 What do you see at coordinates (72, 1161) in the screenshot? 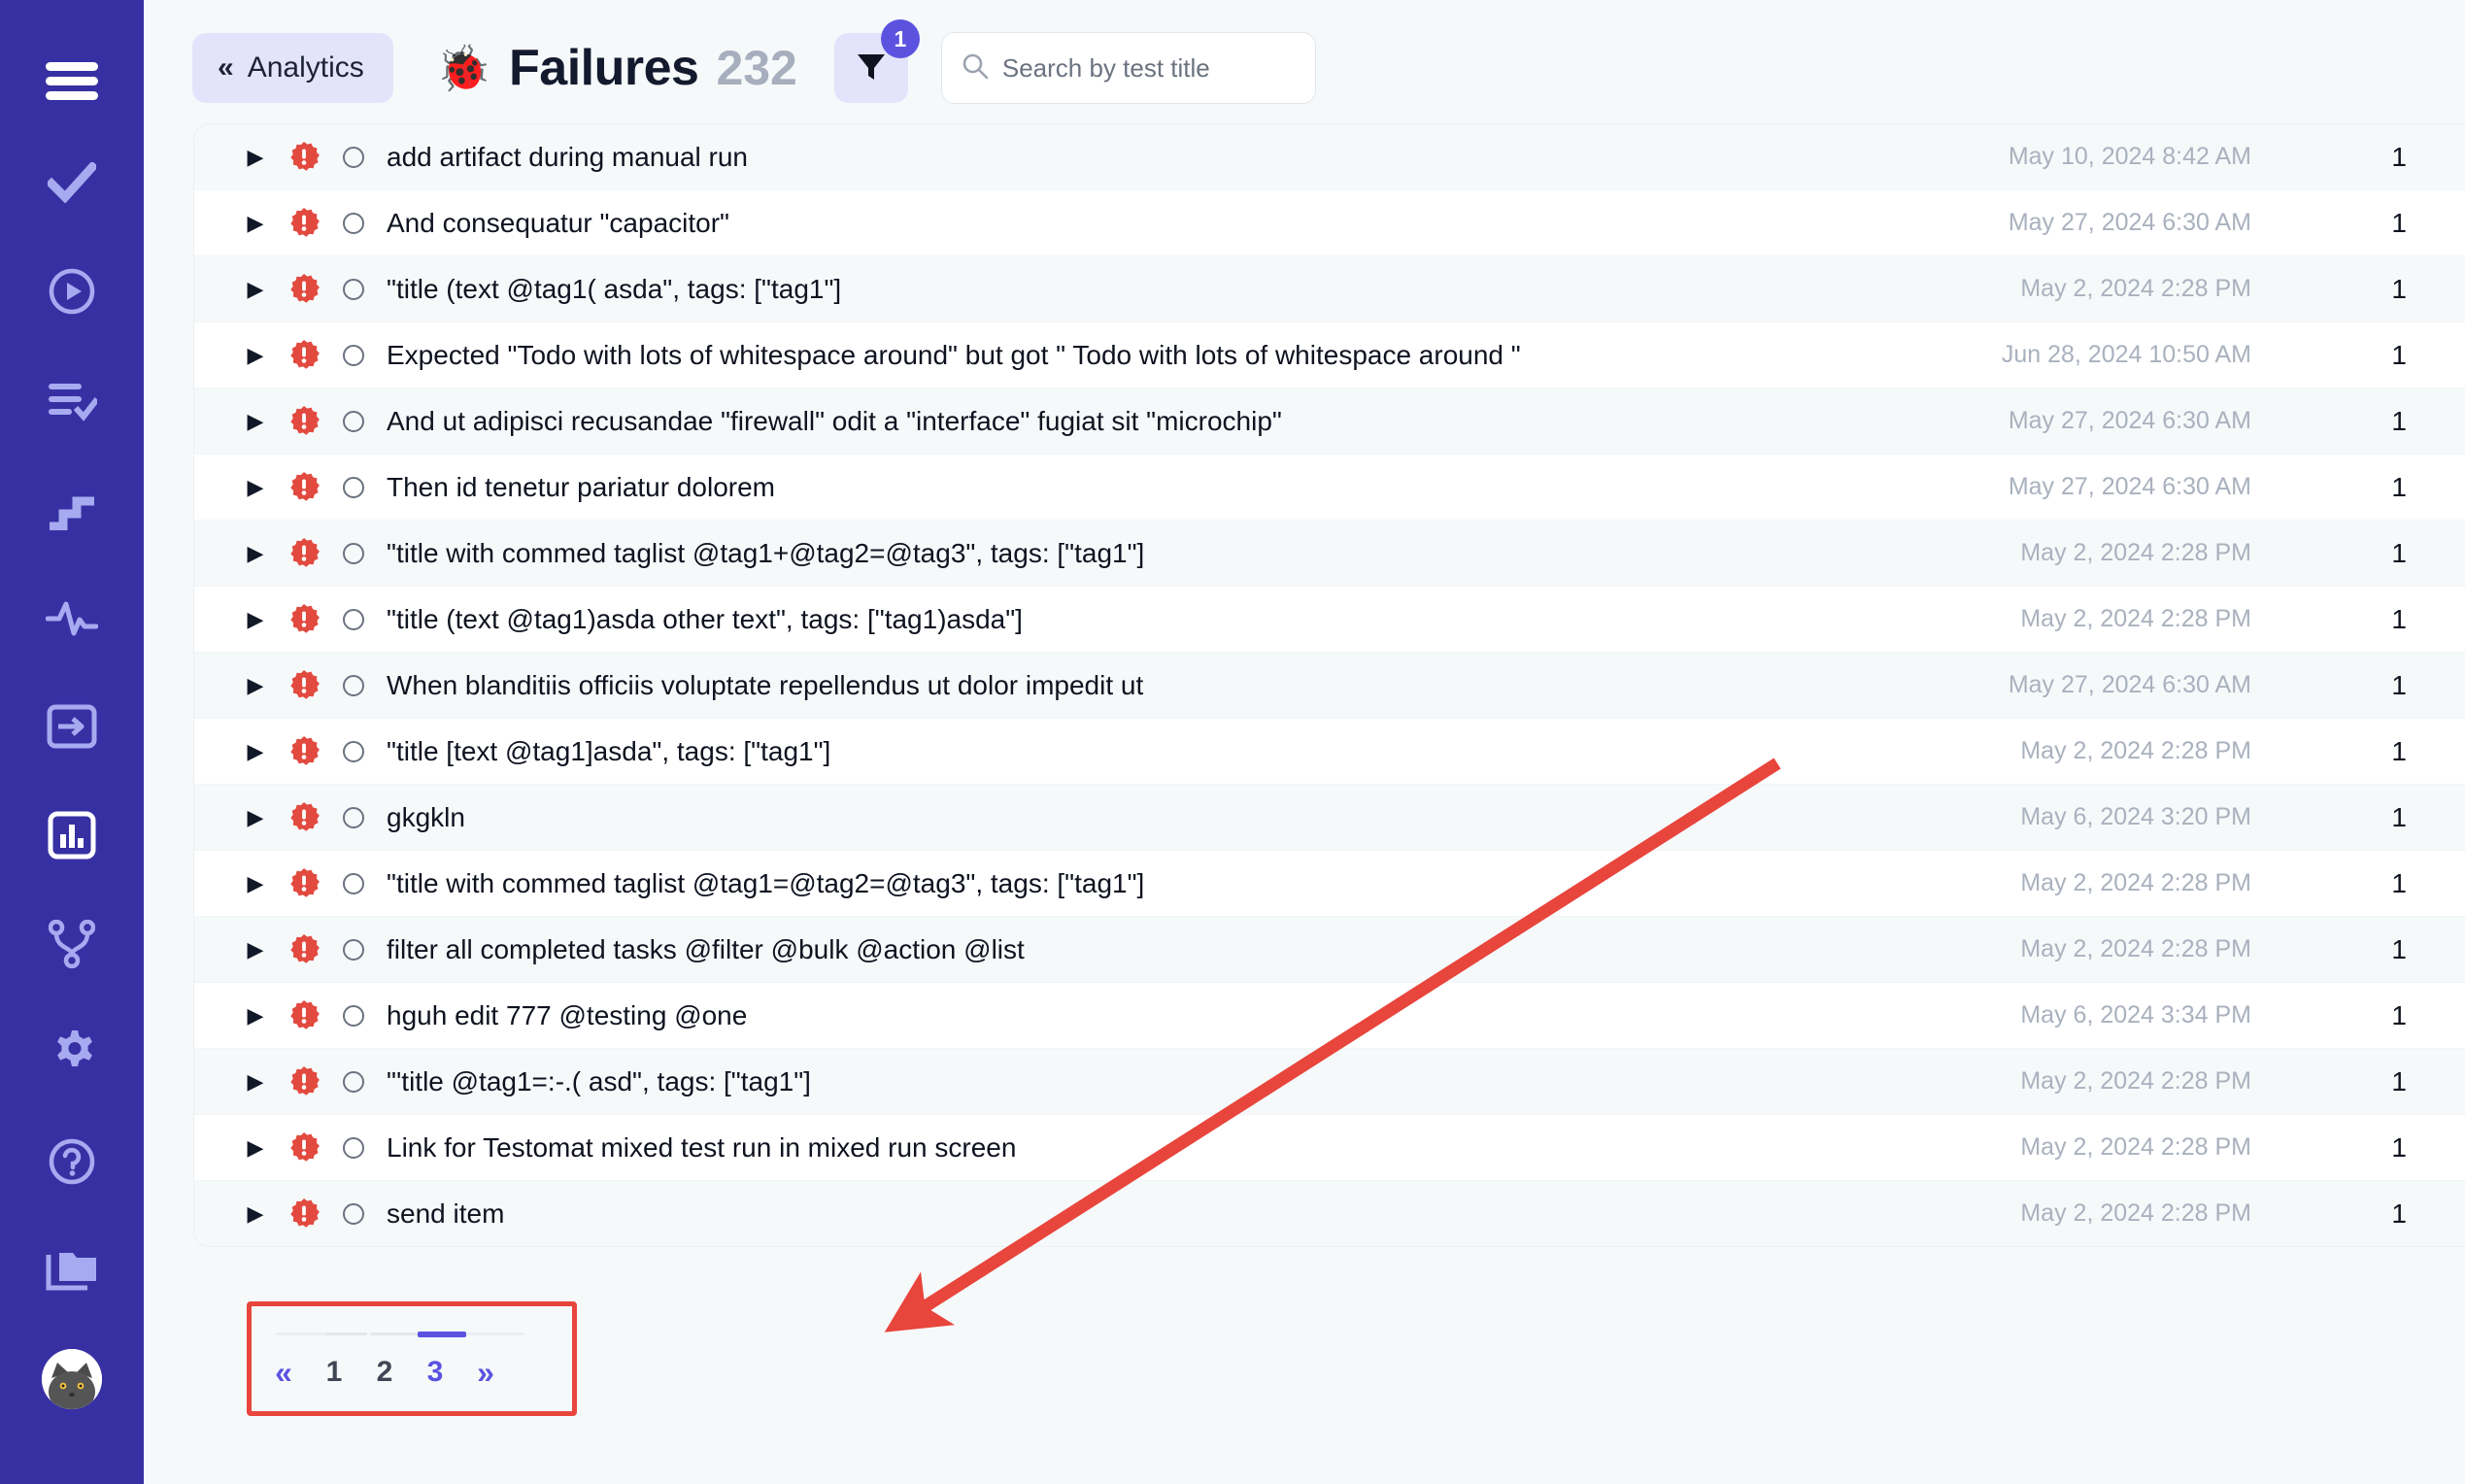
I see `sidebar-item-help` at bounding box center [72, 1161].